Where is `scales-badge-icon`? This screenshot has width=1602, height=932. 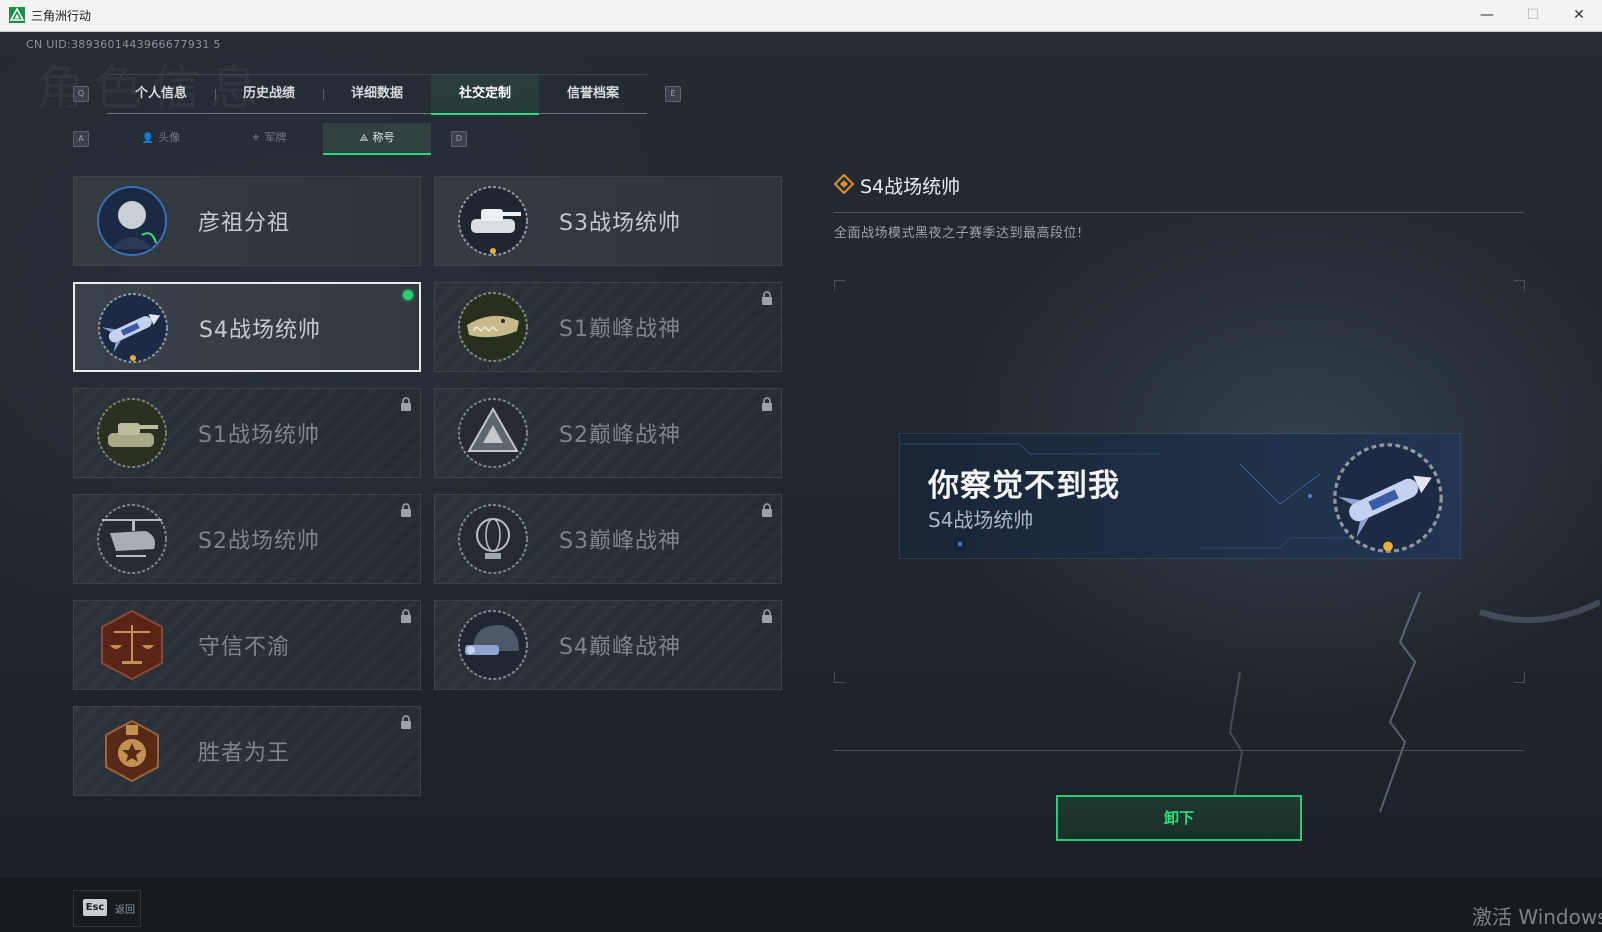 scales-badge-icon is located at coordinates (132, 645).